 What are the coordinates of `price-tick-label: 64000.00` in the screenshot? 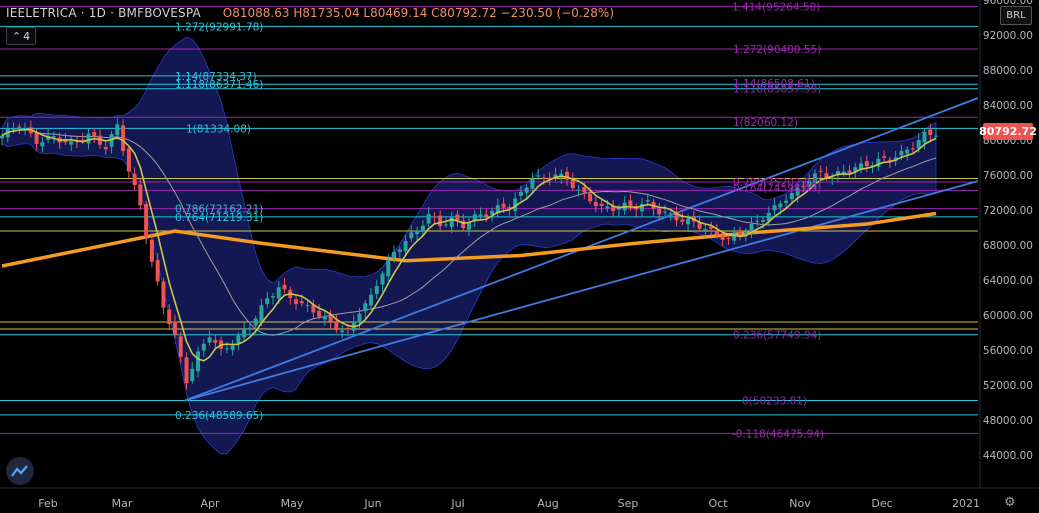 It's located at (1008, 281).